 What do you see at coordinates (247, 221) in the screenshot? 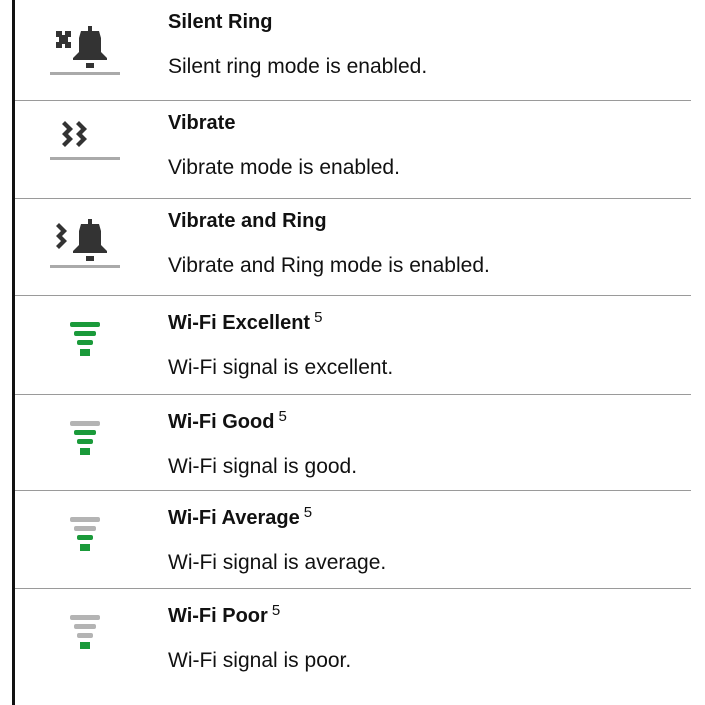
I see `row-title: Vibrate and Ring` at bounding box center [247, 221].